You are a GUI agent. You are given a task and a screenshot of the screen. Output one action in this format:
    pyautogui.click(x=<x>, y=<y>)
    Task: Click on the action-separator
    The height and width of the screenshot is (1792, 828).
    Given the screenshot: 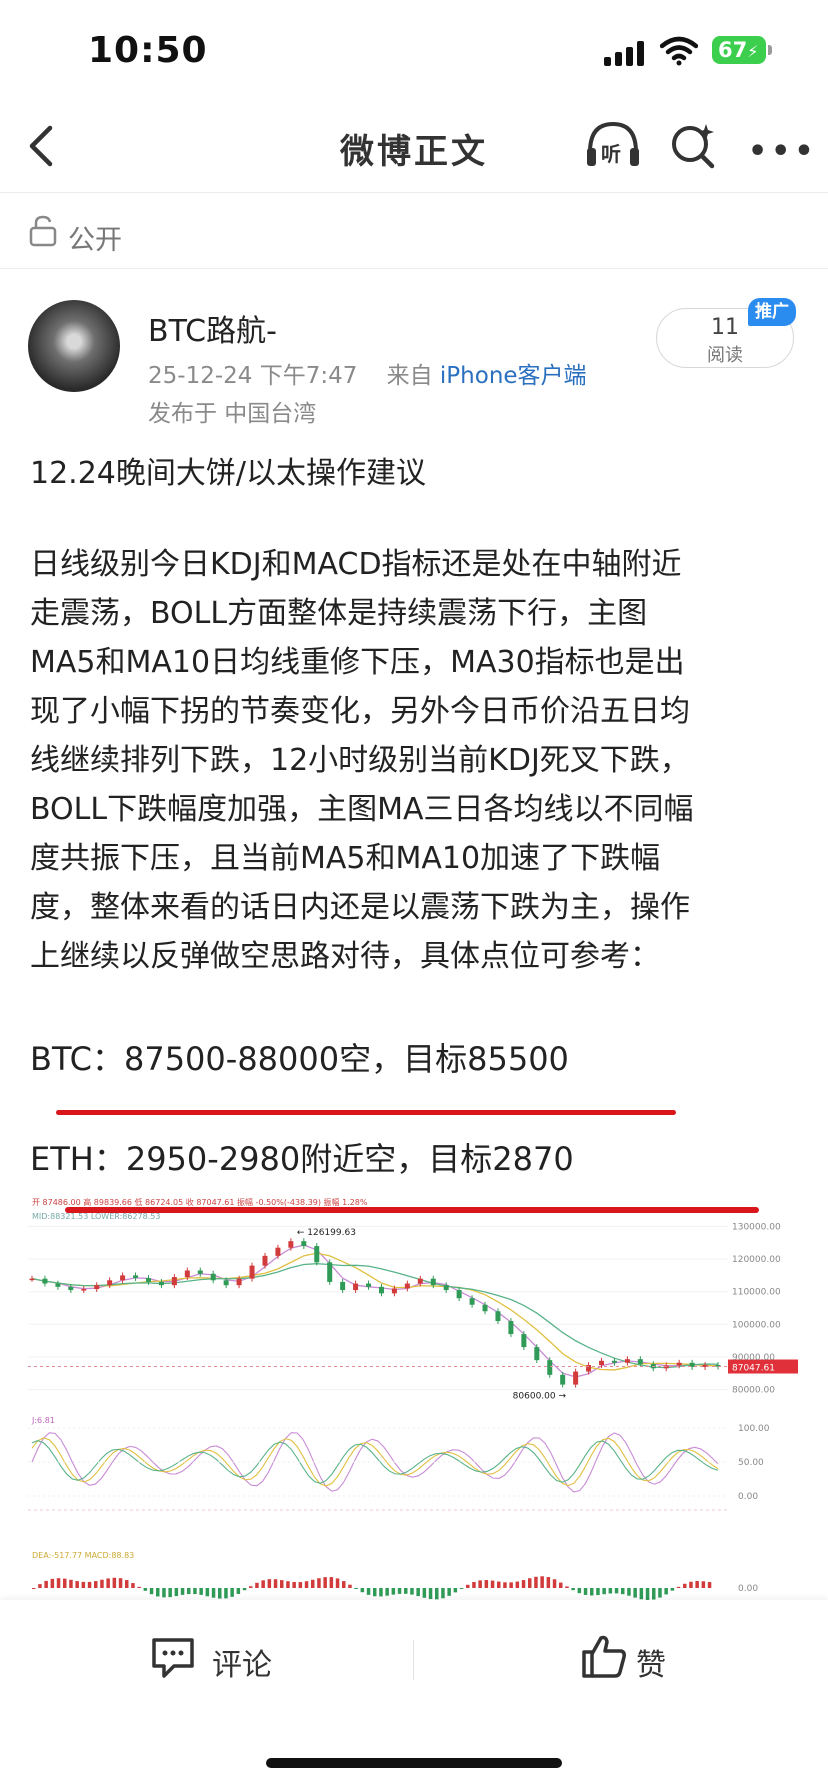 What is the action you would take?
    pyautogui.click(x=413, y=1660)
    